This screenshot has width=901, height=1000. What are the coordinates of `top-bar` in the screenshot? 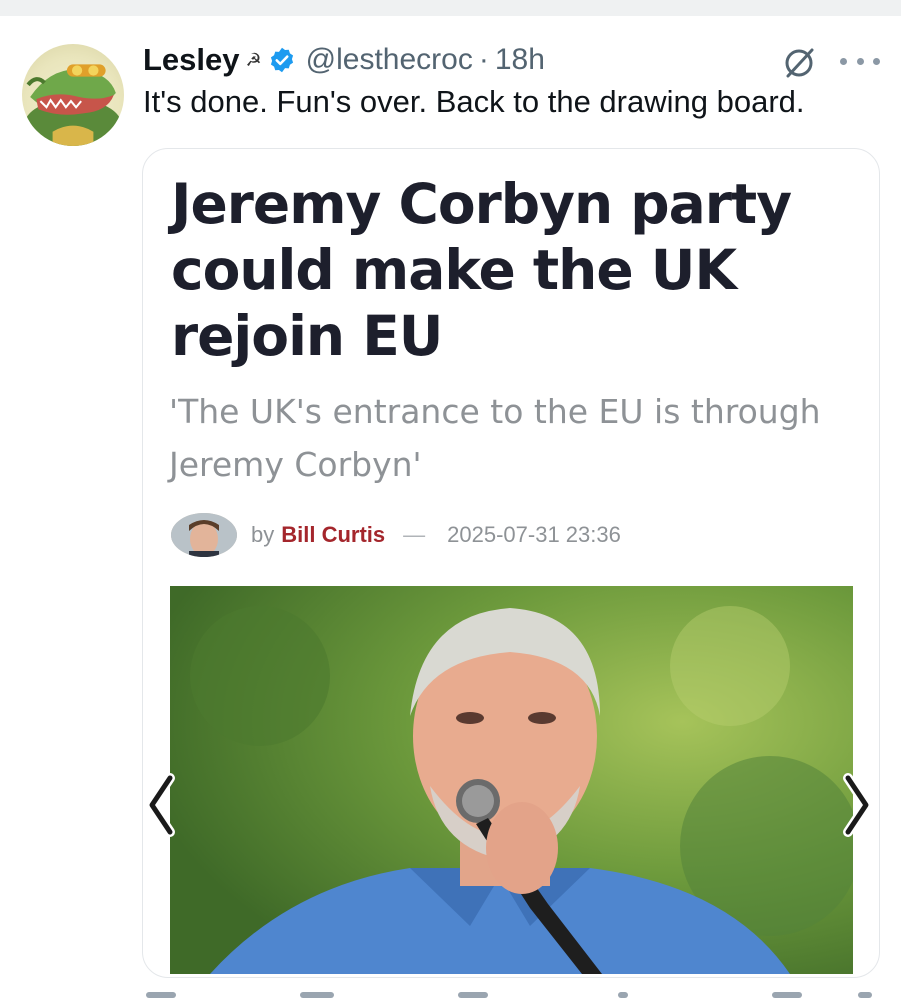 It's located at (450, 8).